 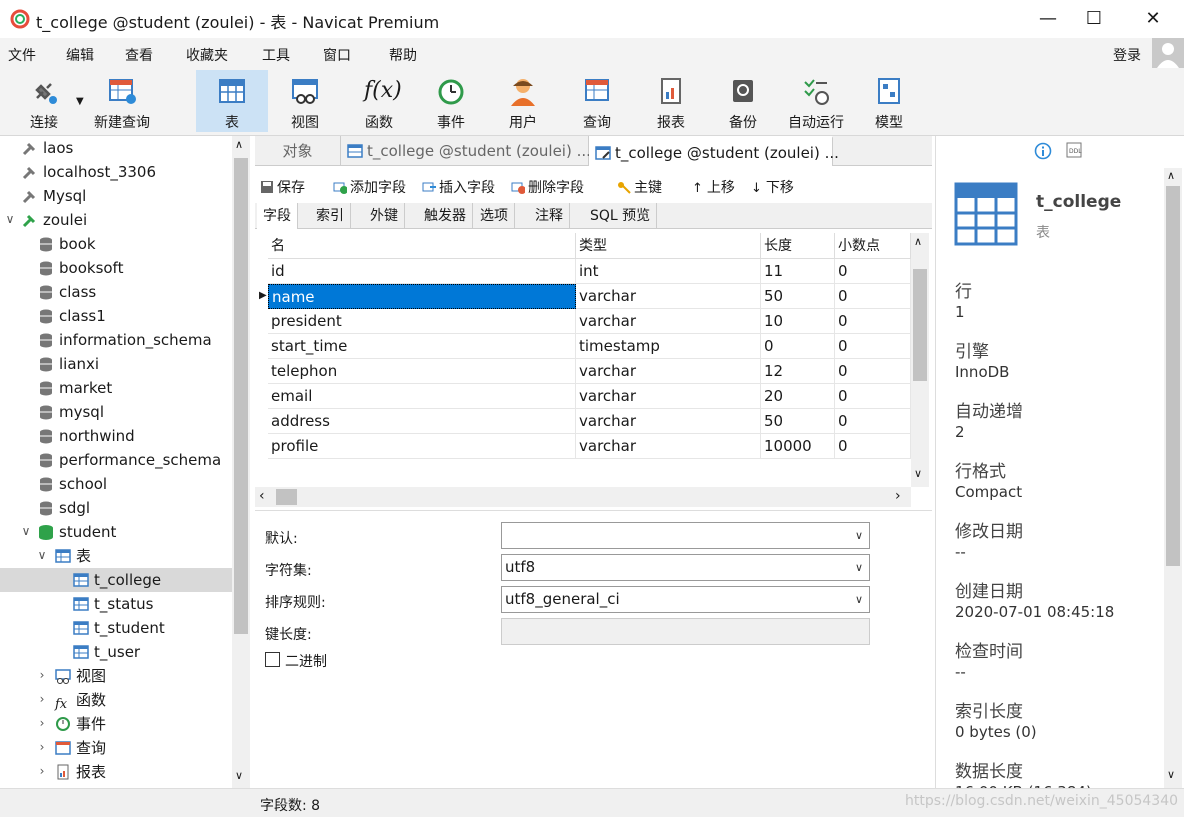 What do you see at coordinates (116, 580) in the screenshot?
I see `tree-table-t-college: t_college` at bounding box center [116, 580].